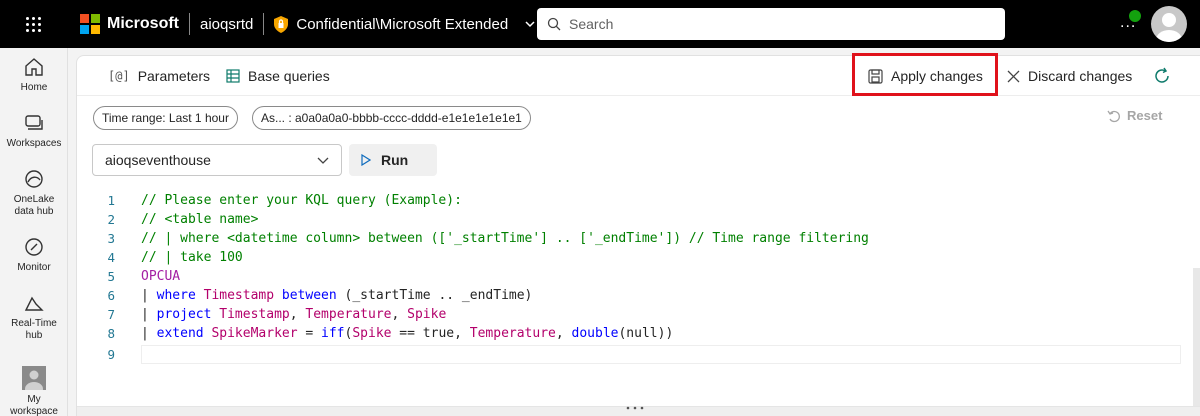 This screenshot has width=1200, height=416. I want to click on account-avatar, so click(1169, 24).